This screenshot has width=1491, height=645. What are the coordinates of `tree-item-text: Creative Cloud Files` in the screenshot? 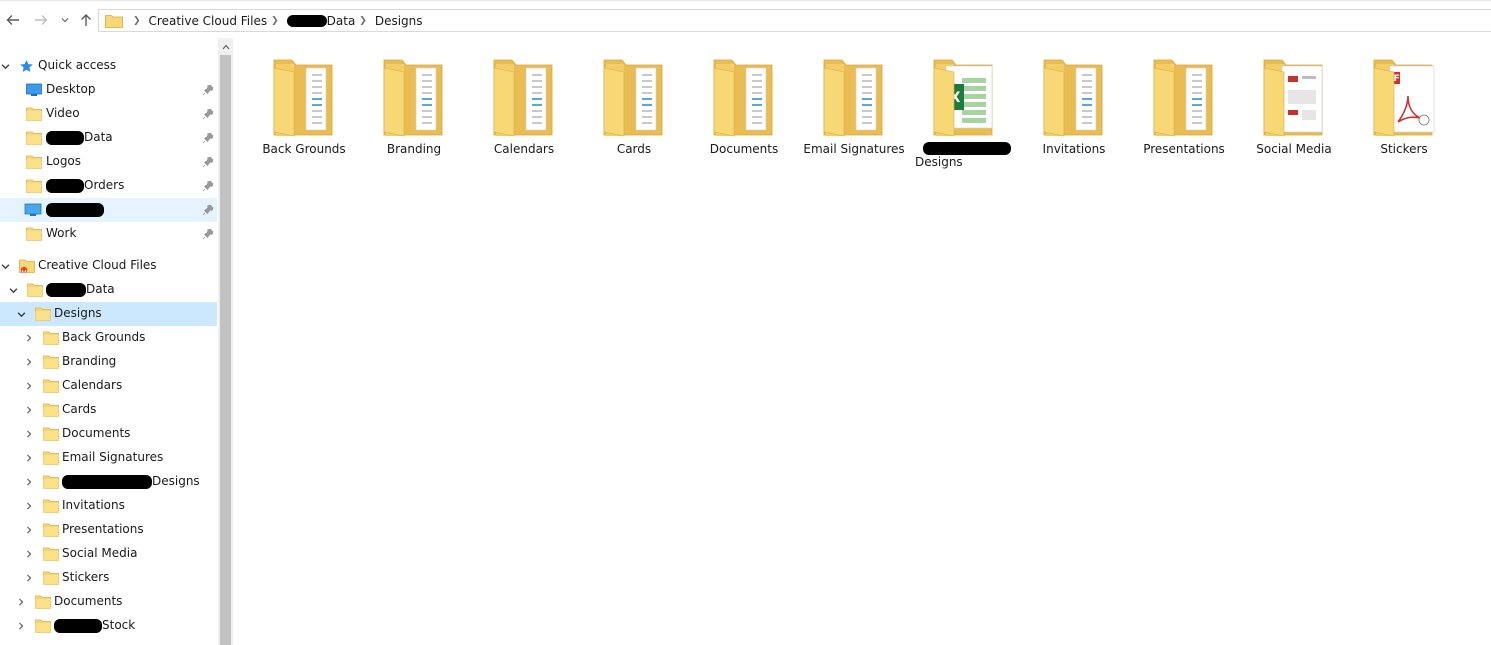 It's located at (97, 265).